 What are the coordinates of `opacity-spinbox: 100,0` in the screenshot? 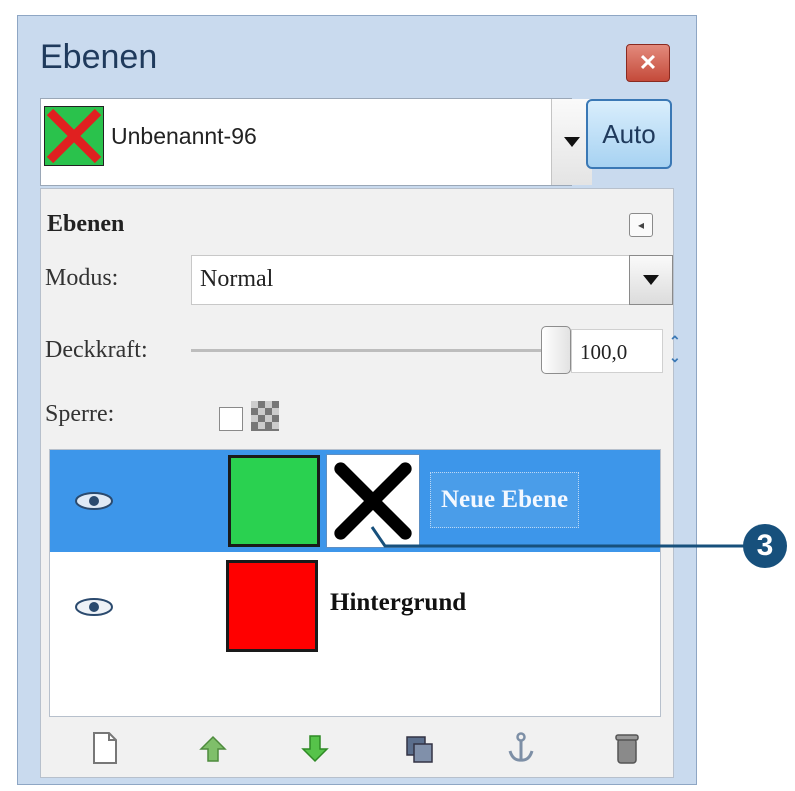 It's located at (617, 351).